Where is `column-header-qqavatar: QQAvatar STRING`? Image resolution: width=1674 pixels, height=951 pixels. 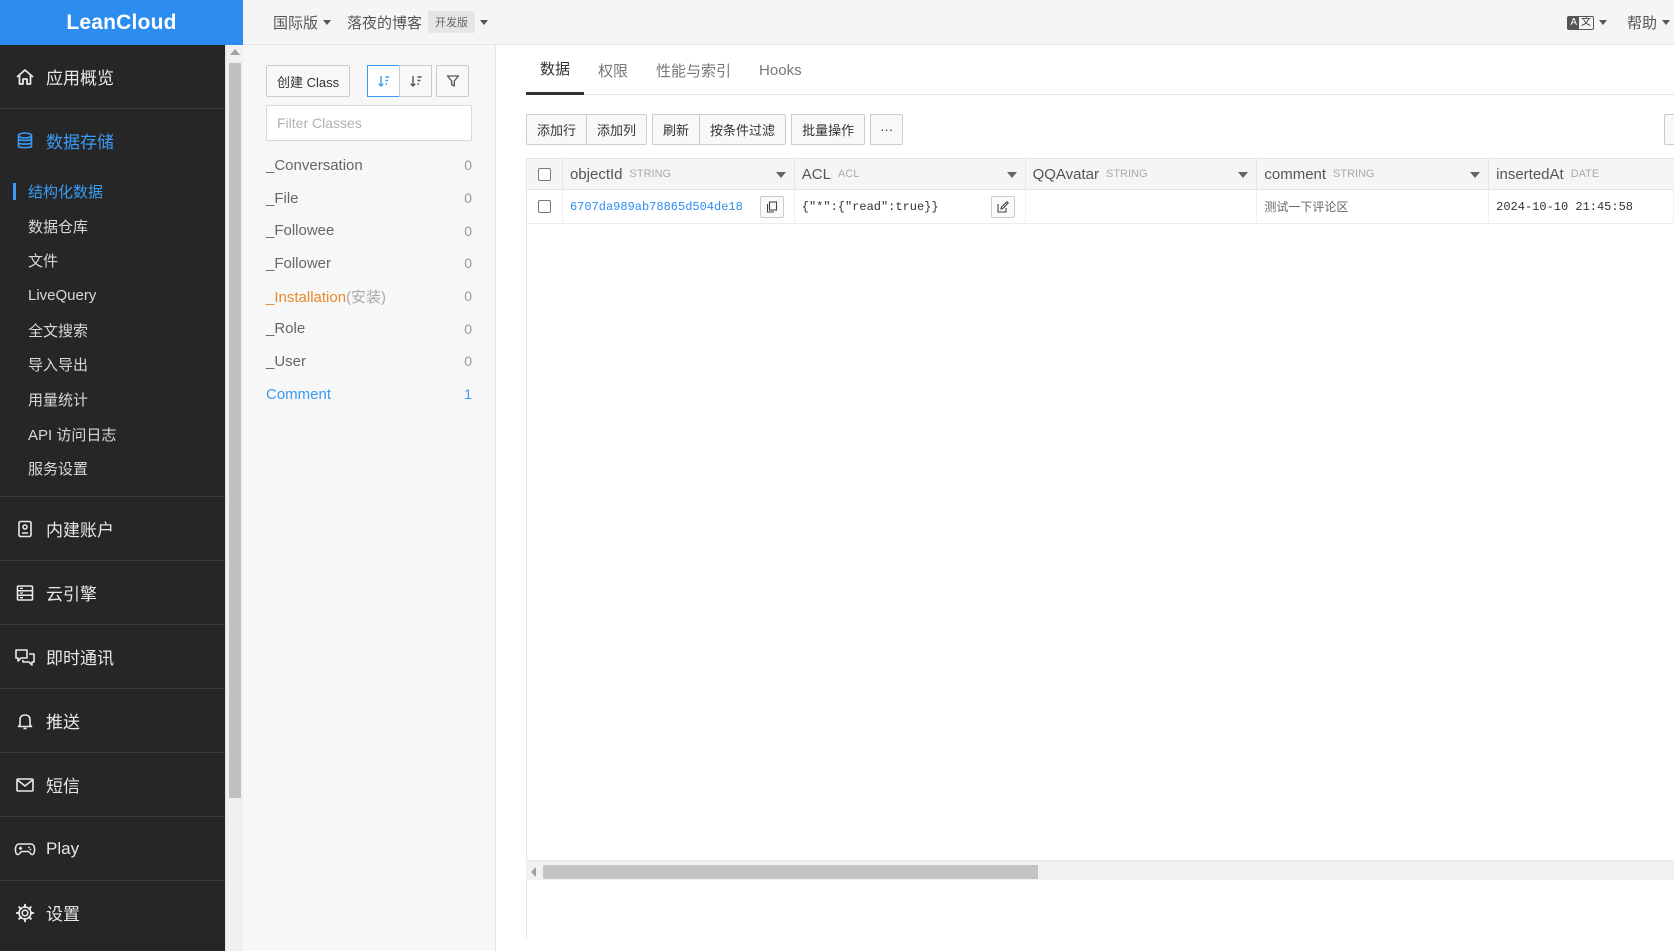 column-header-qqavatar: QQAvatar STRING is located at coordinates (1142, 174).